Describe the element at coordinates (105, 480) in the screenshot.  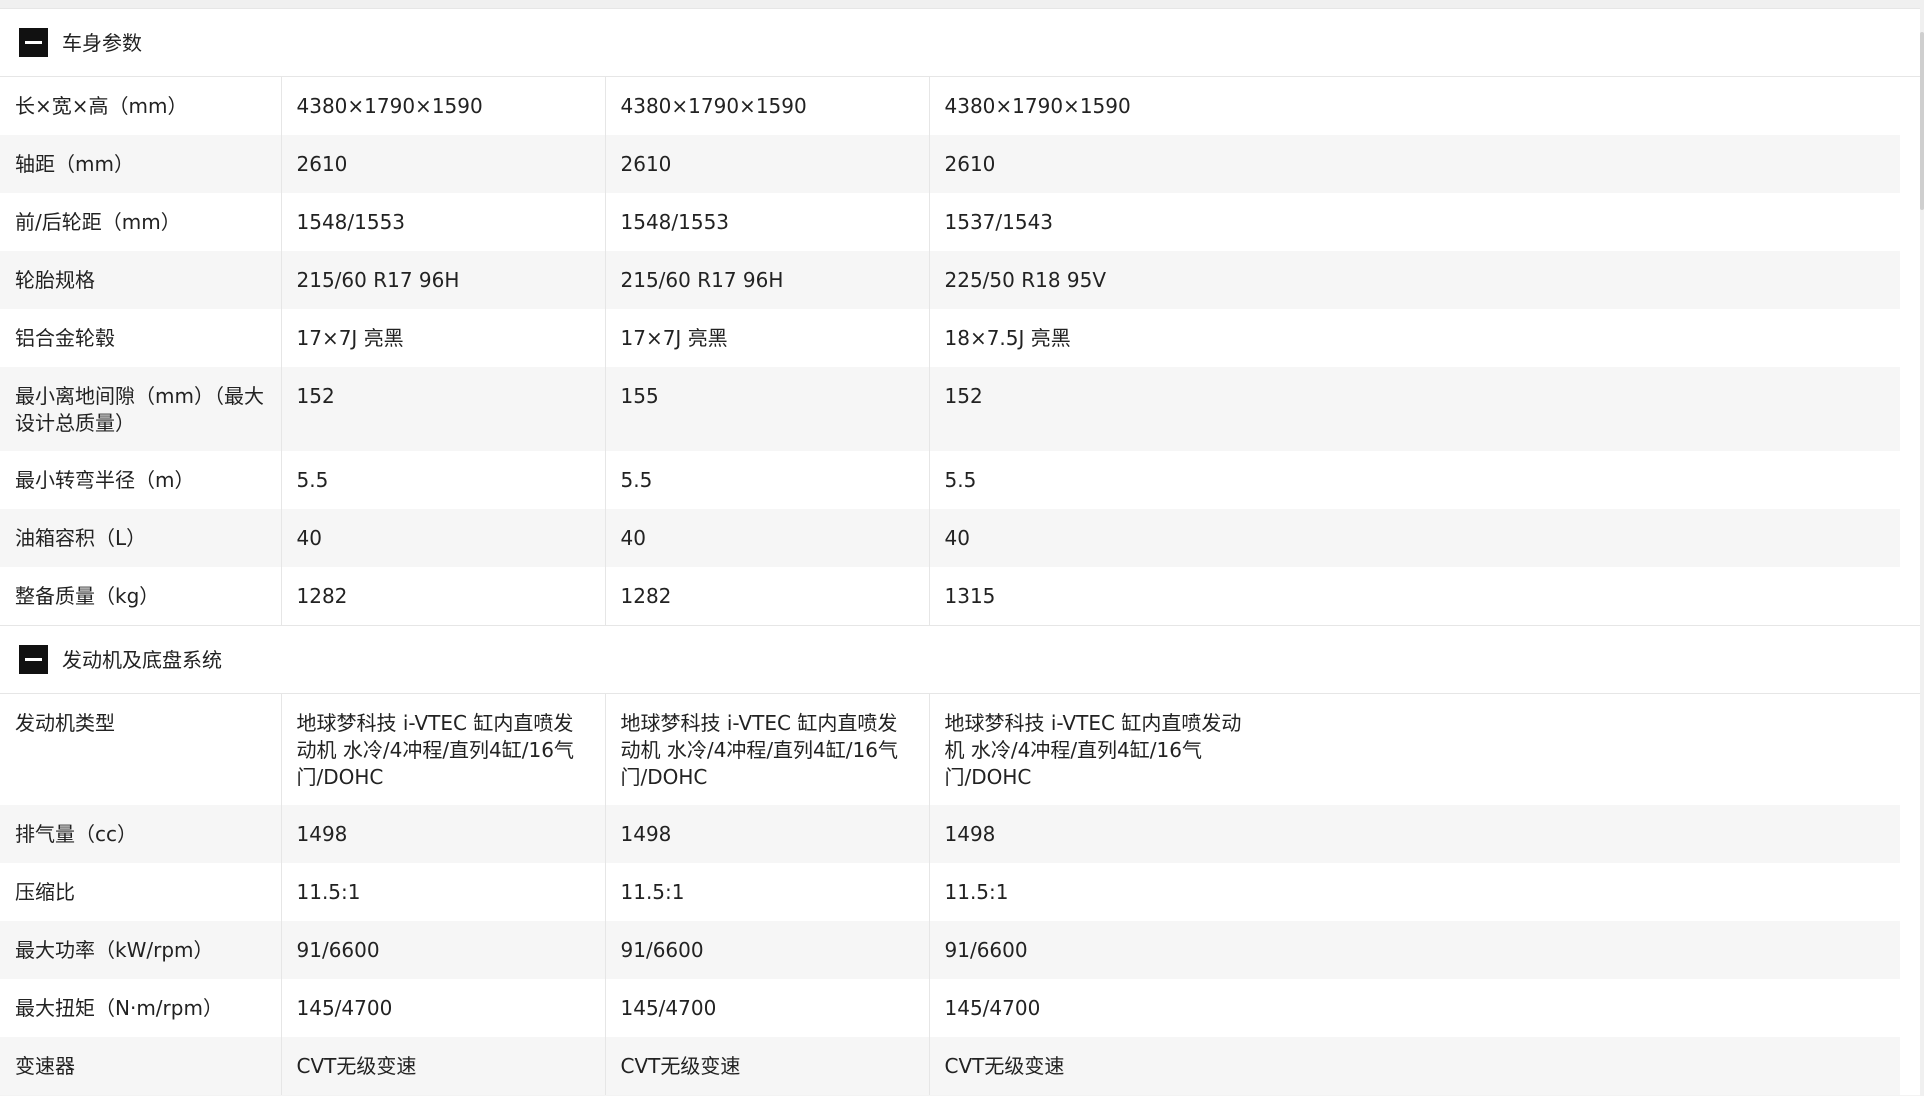
I see `row-label: 最小转弯半径（m）` at that location.